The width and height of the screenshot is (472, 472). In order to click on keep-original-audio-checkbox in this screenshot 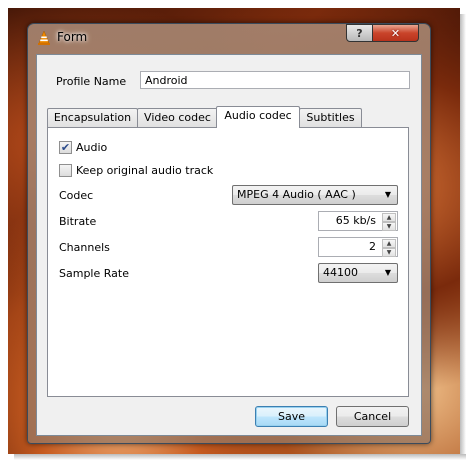, I will do `click(65, 170)`.